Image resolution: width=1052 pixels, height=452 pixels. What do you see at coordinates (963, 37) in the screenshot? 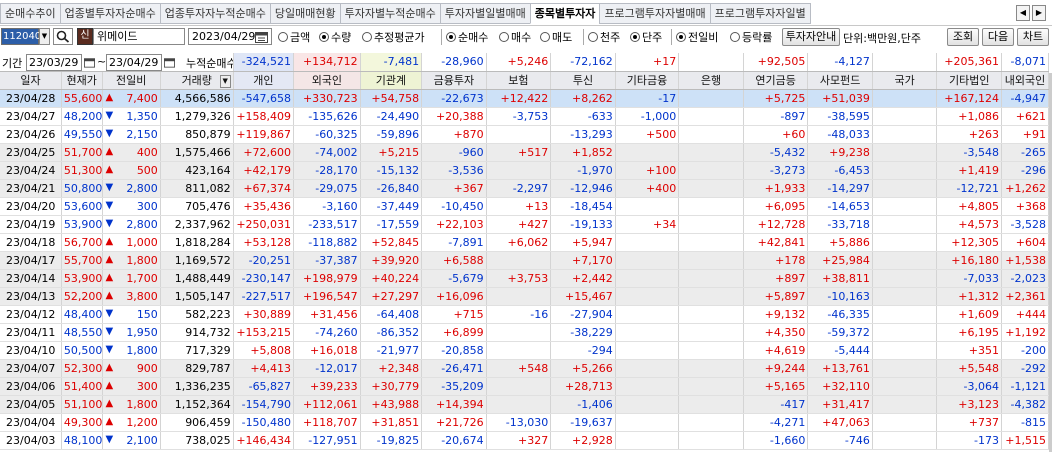
I see `query-button: 조회` at bounding box center [963, 37].